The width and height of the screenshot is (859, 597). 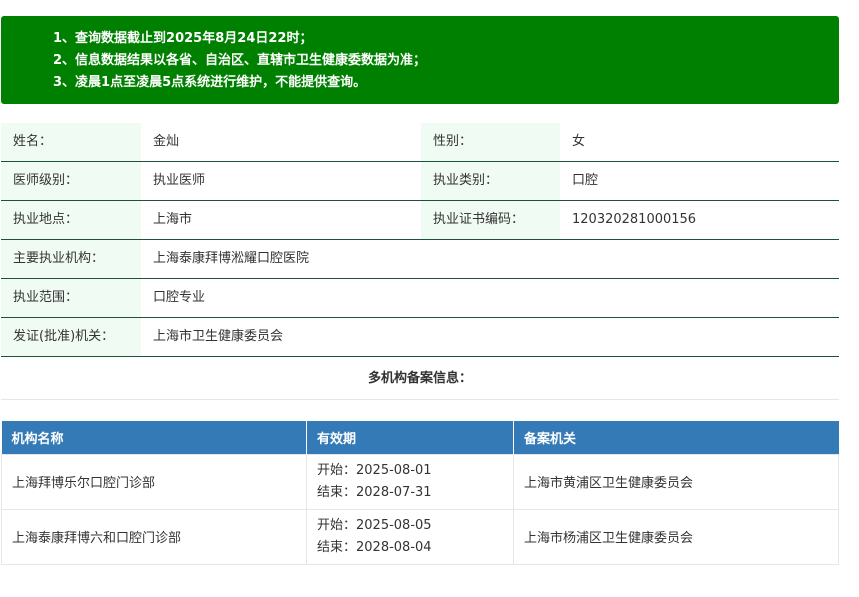 I want to click on level-label: 医师级别：, so click(x=71, y=181).